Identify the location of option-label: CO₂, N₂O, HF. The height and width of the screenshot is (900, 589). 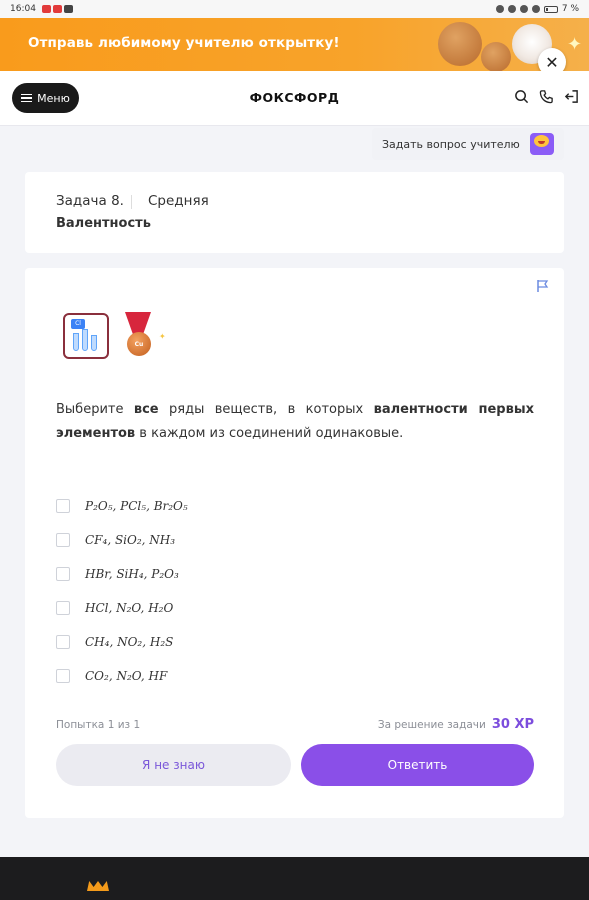
(126, 676).